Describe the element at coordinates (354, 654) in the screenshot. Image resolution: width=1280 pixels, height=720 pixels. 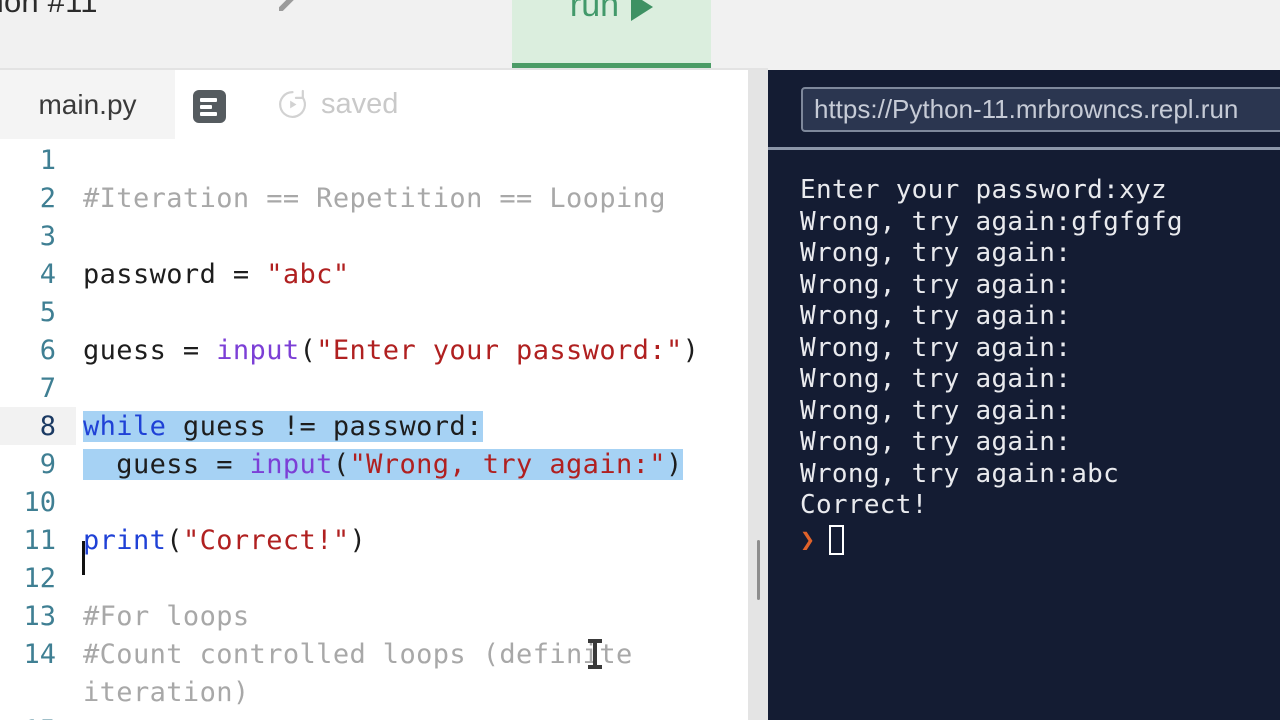
I see `code-line-text: #Count controlled loops (definite` at that location.